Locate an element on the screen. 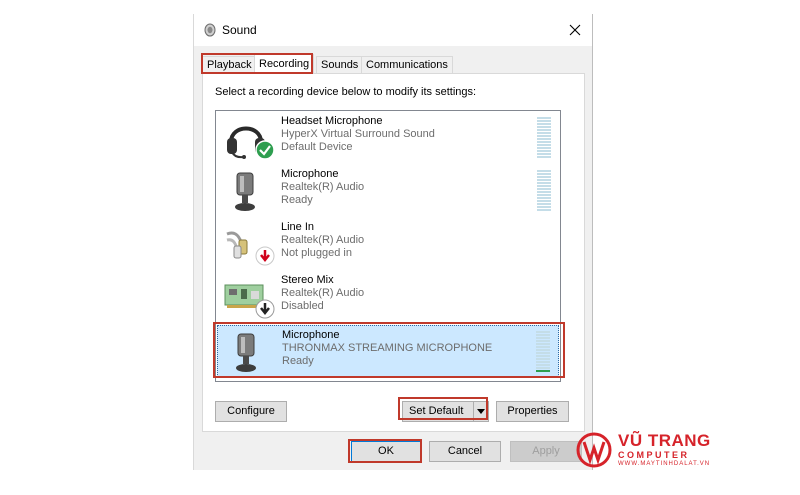 Image resolution: width=800 pixels, height=495 pixels. brand-name: VŨ TRANG is located at coordinates (664, 440).